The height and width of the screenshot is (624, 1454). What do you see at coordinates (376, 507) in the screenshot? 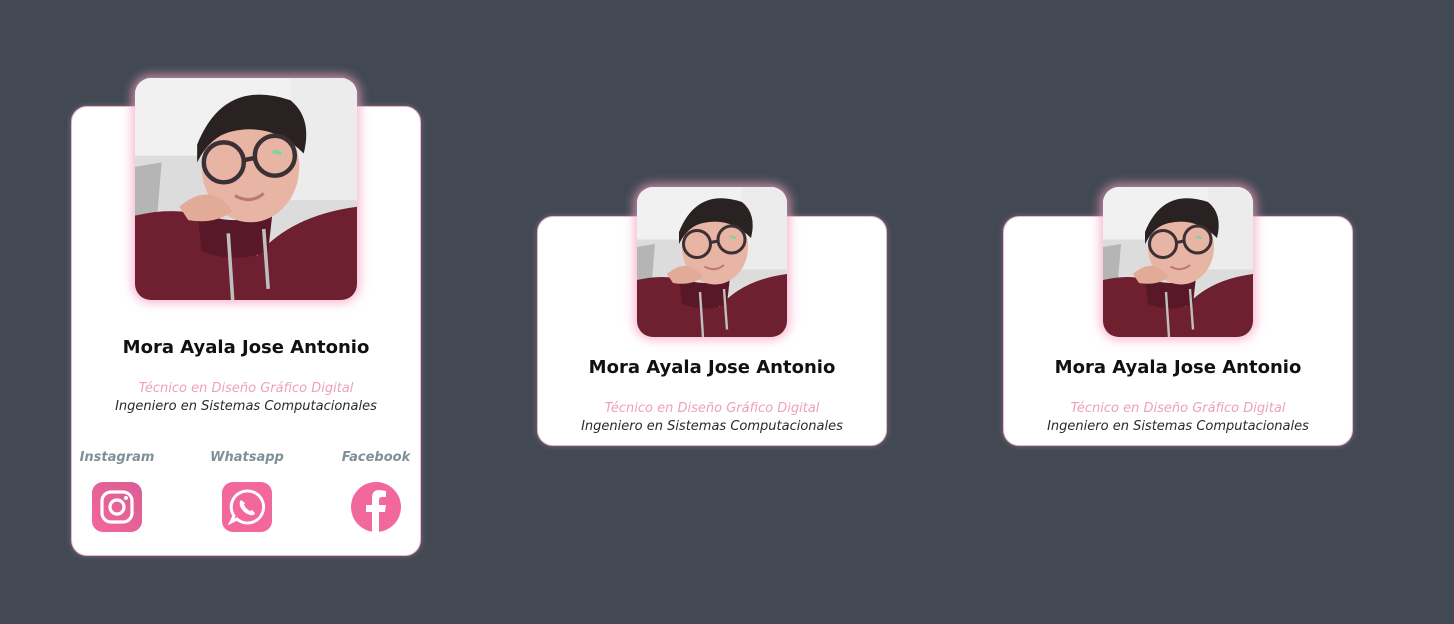
I see `facebook-icon` at bounding box center [376, 507].